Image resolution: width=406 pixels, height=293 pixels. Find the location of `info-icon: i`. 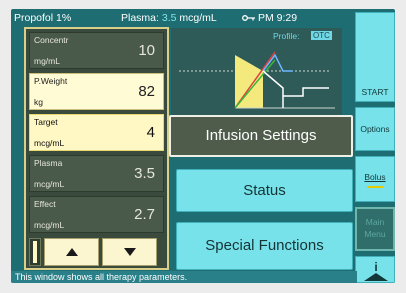

info-icon: i is located at coordinates (376, 270).